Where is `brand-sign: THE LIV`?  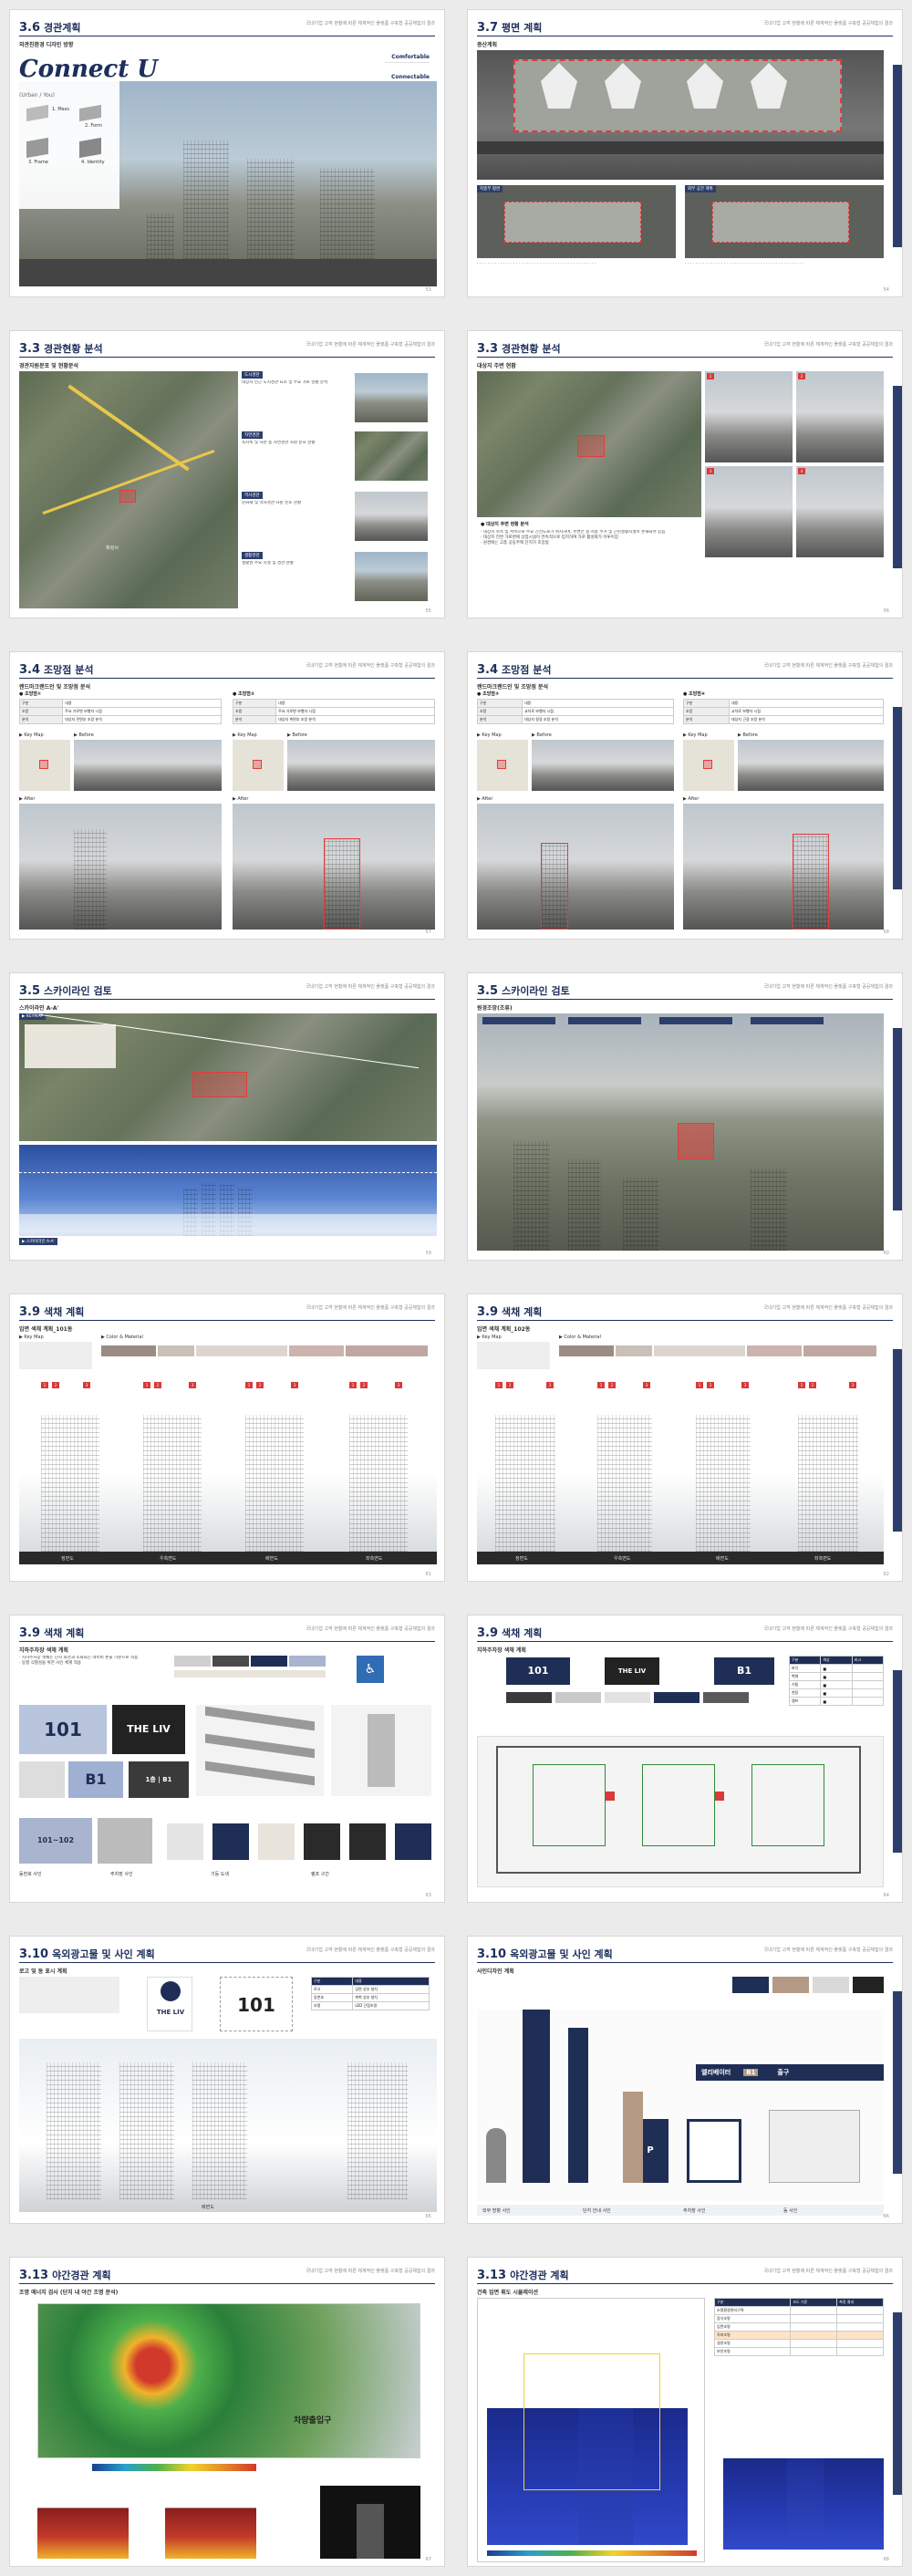 brand-sign: THE LIV is located at coordinates (149, 1730).